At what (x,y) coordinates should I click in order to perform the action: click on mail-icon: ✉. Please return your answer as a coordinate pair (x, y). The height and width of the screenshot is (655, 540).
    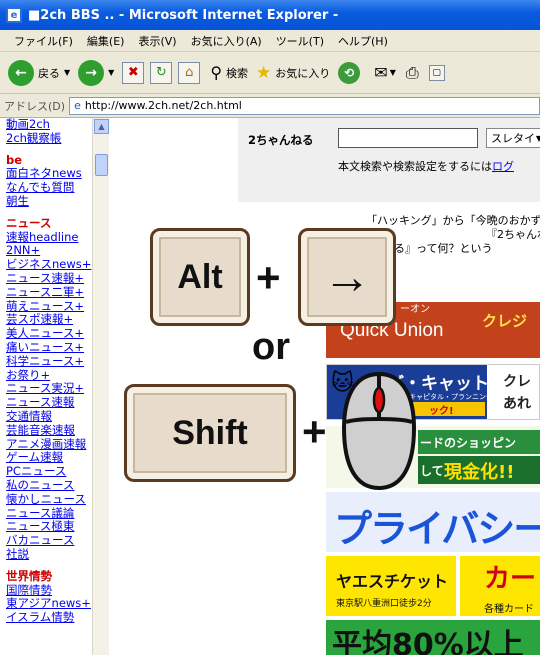
    Looking at the image, I should click on (380, 72).